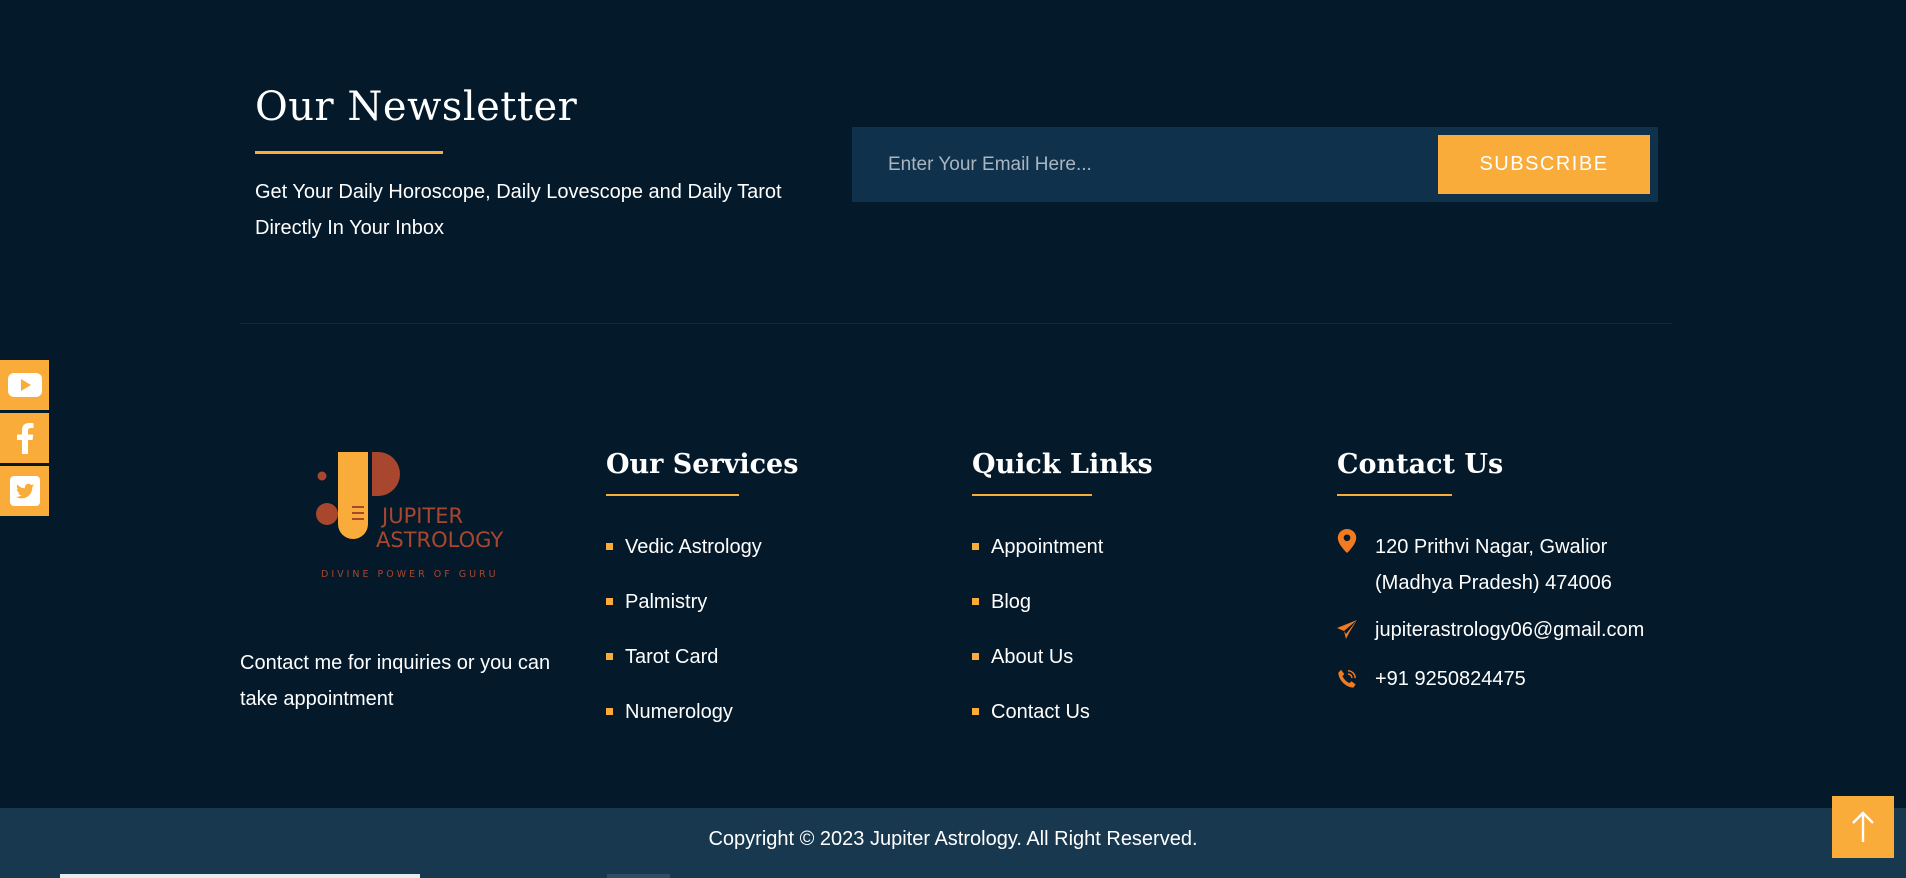 The width and height of the screenshot is (1906, 878). What do you see at coordinates (421, 516) in the screenshot?
I see `svg-text: JUPITER` at bounding box center [421, 516].